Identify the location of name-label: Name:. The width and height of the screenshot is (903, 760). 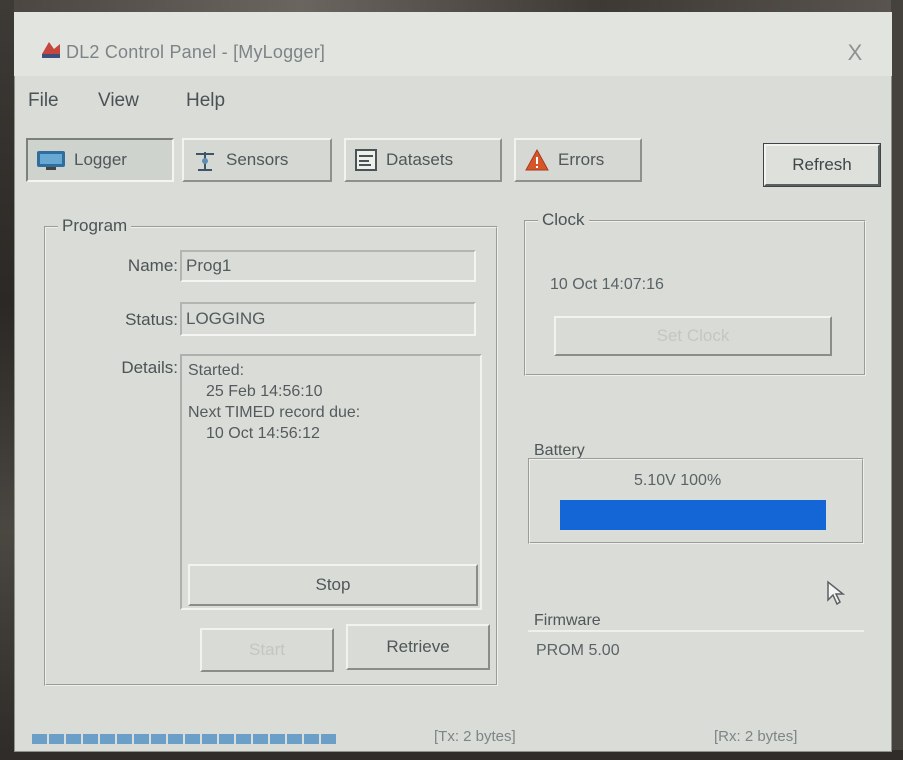
(152, 265).